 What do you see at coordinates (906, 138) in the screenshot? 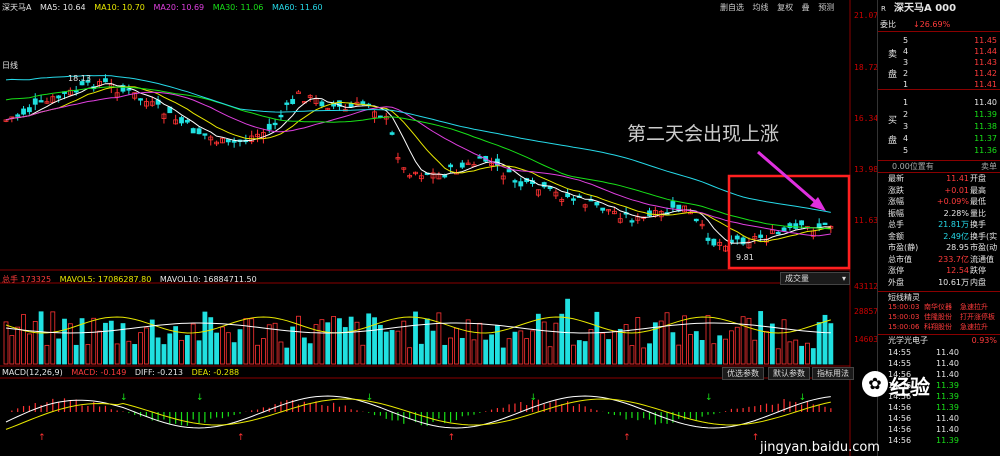
I see `level: 4` at bounding box center [906, 138].